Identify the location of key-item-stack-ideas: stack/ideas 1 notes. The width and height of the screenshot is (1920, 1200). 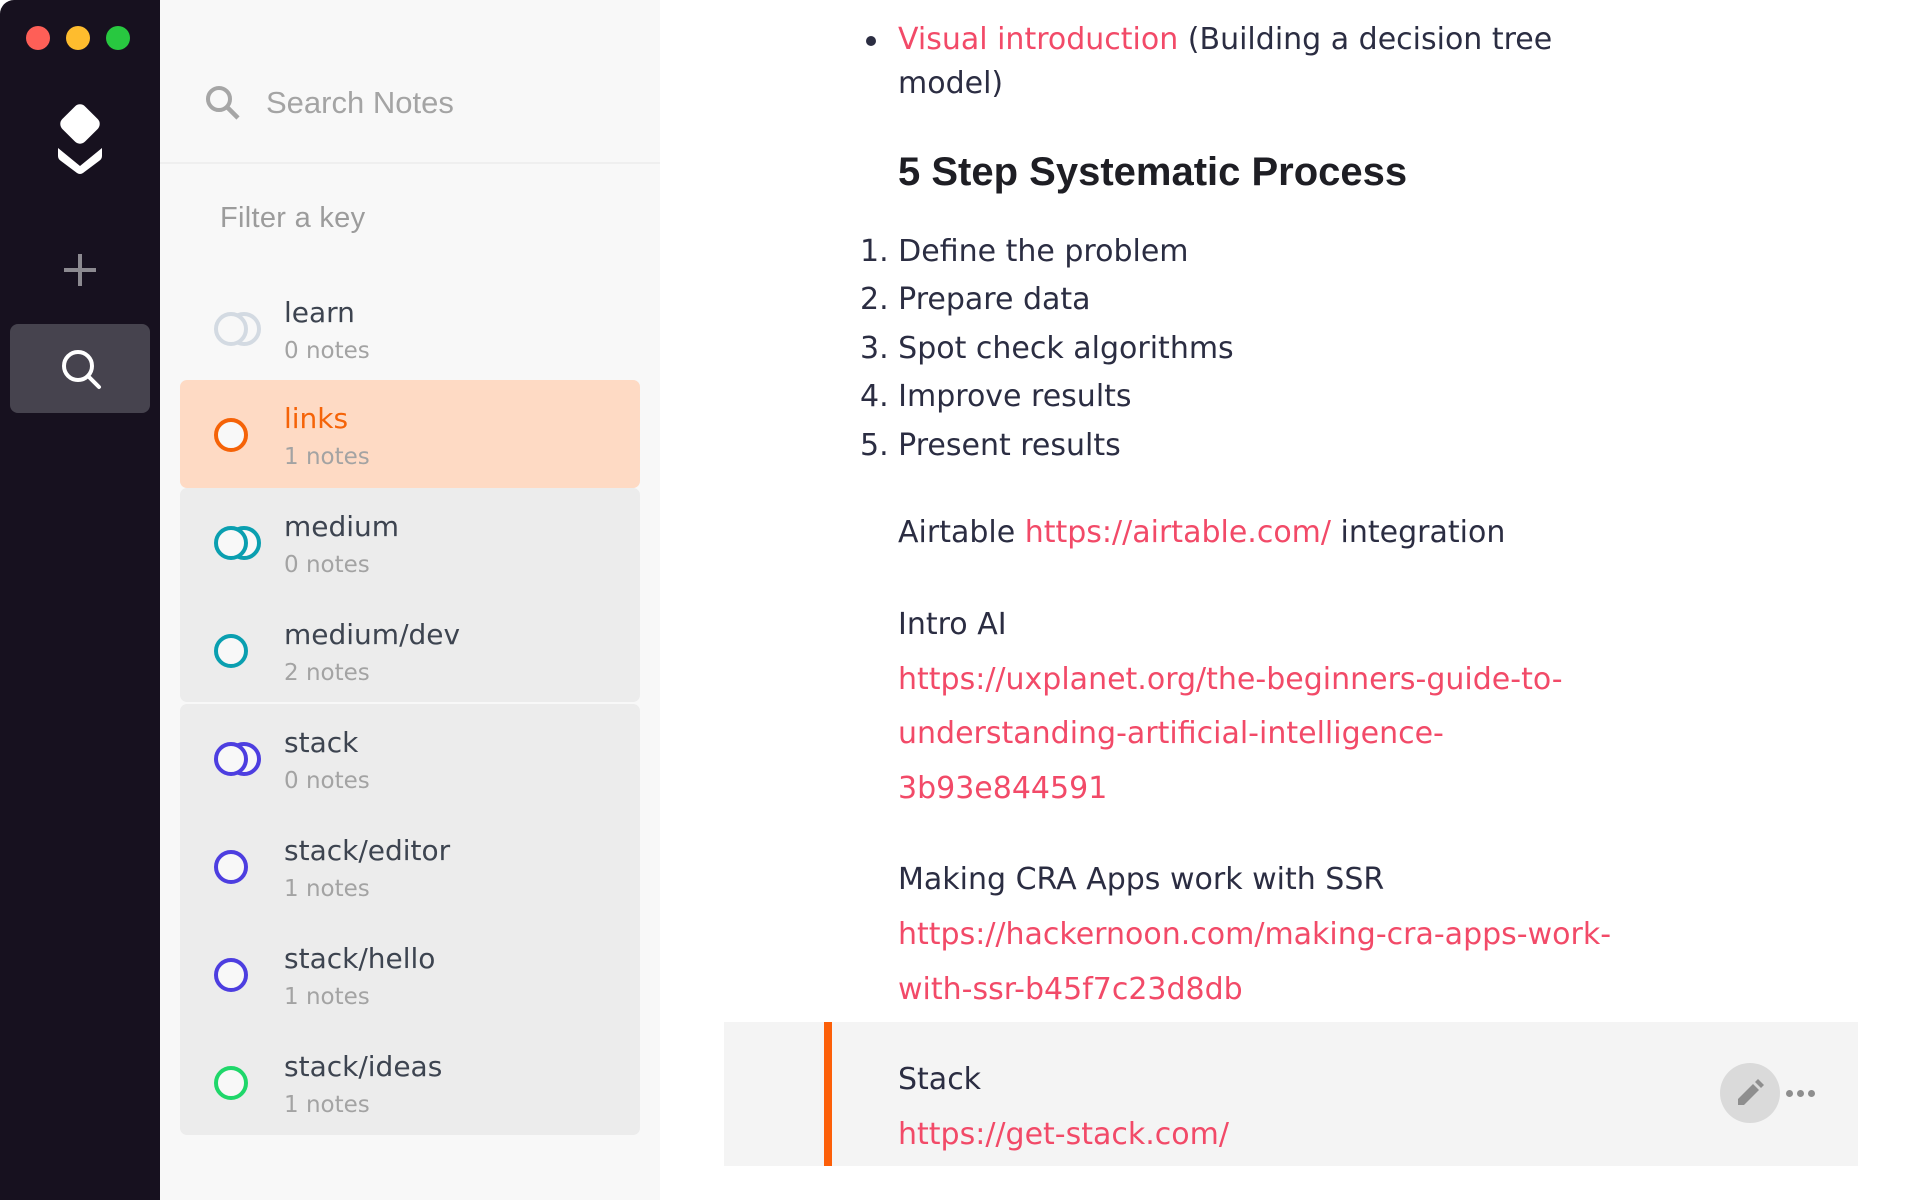
(410, 1082).